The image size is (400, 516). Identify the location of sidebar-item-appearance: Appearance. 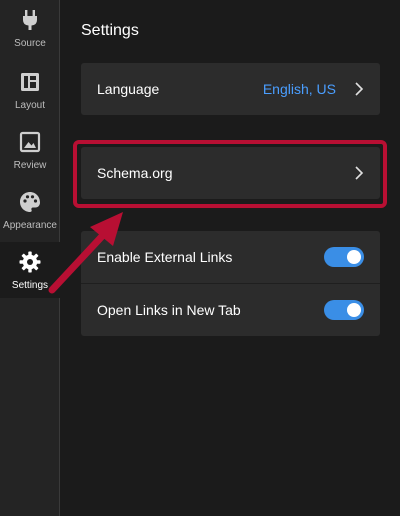
(30, 210).